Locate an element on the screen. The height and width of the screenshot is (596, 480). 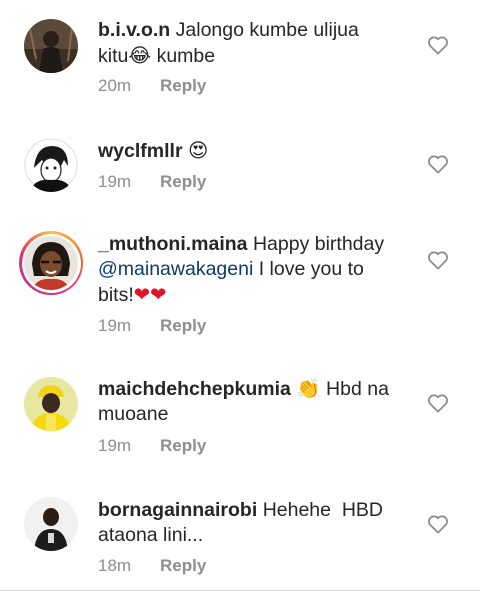
comment-line: muoane is located at coordinates (133, 414).